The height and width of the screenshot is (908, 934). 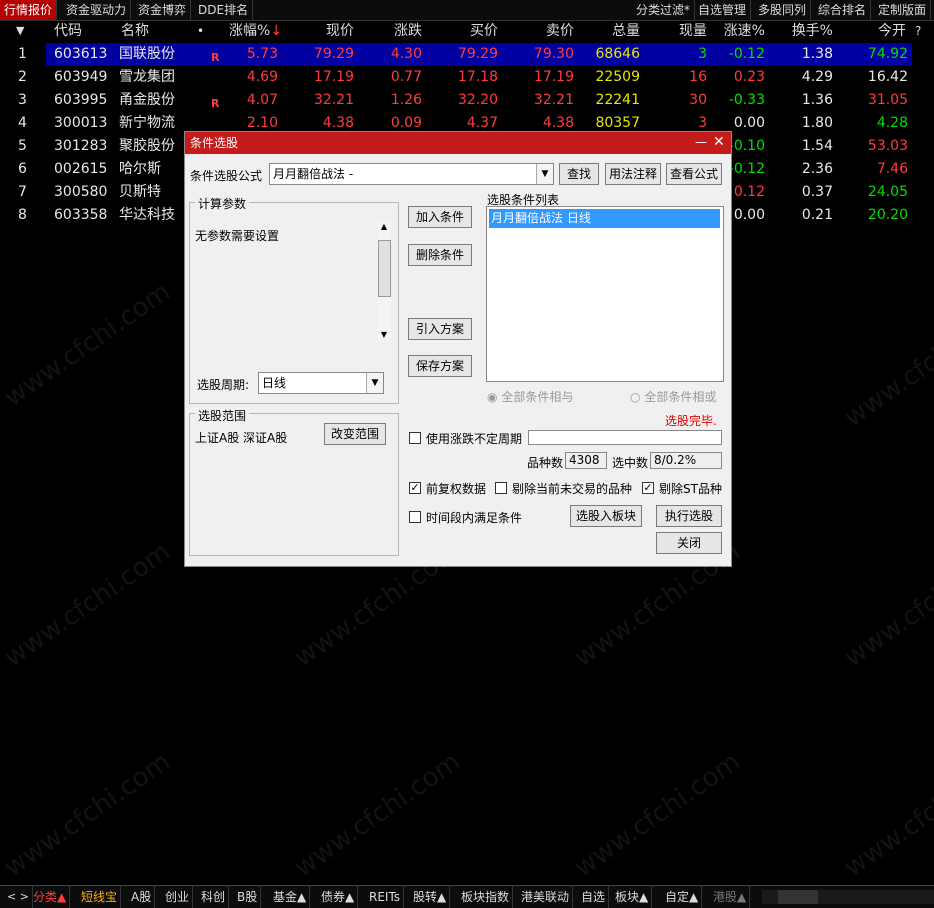 What do you see at coordinates (664, 10) in the screenshot?
I see `tab-category-filter: 分类过滤*` at bounding box center [664, 10].